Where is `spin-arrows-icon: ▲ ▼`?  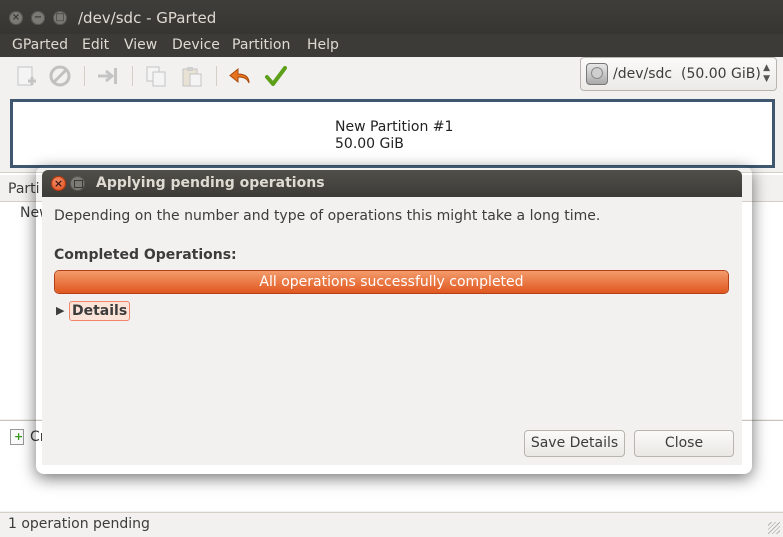 spin-arrows-icon: ▲ ▼ is located at coordinates (766, 73).